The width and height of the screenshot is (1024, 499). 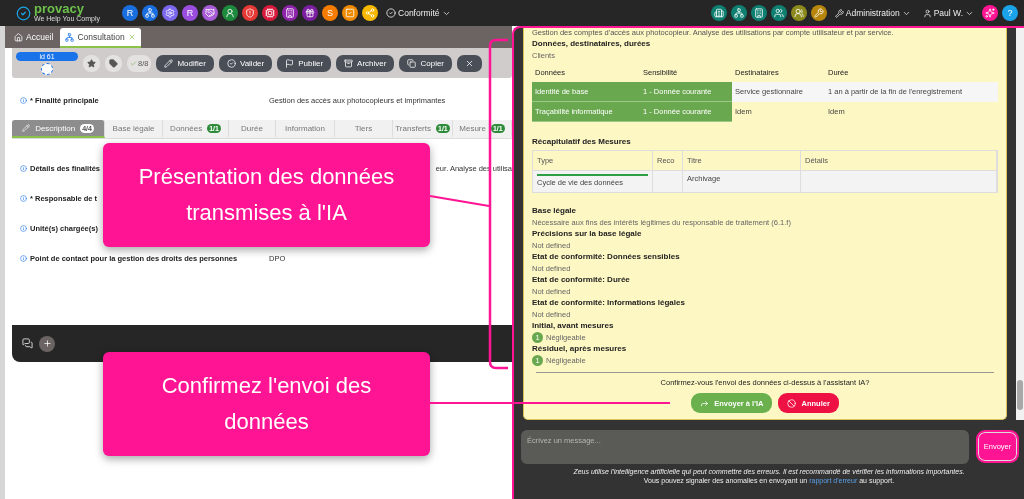 I want to click on administration-menu: Administration, so click(x=872, y=13).